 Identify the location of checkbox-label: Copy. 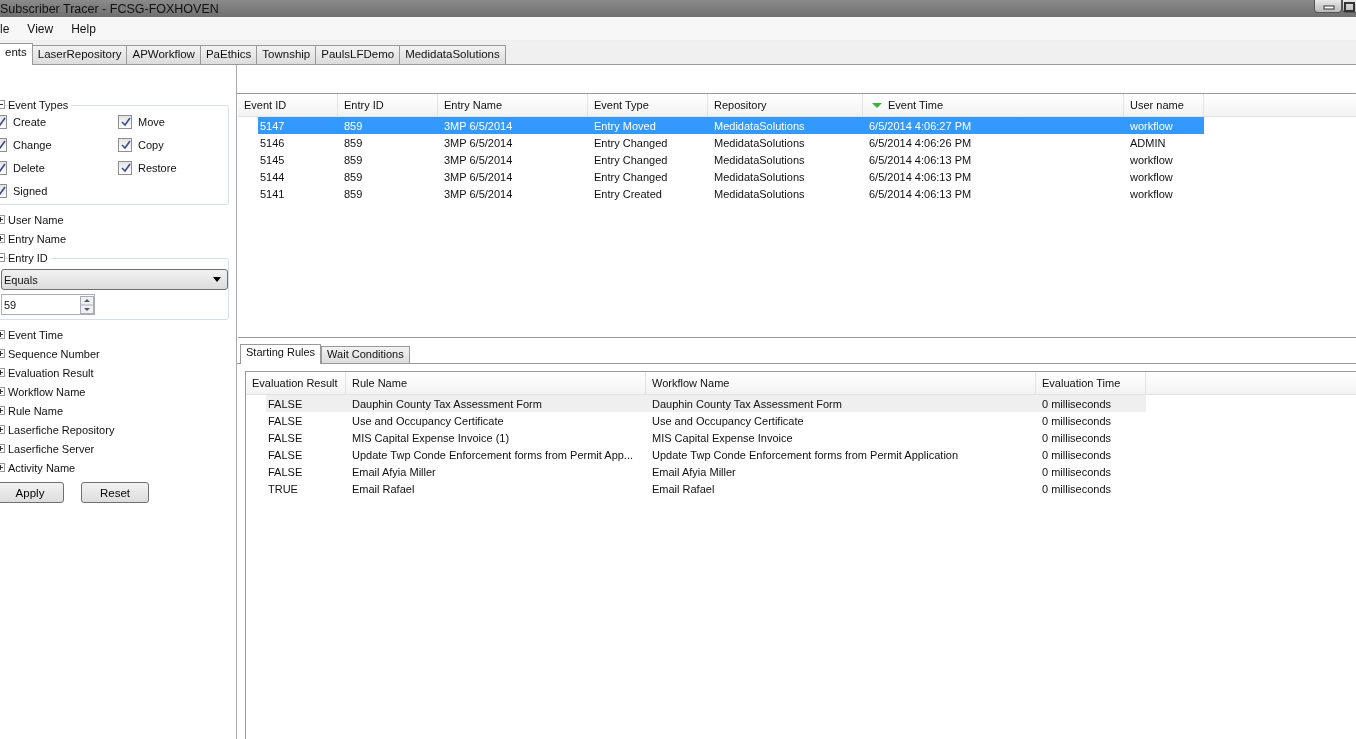
(151, 144).